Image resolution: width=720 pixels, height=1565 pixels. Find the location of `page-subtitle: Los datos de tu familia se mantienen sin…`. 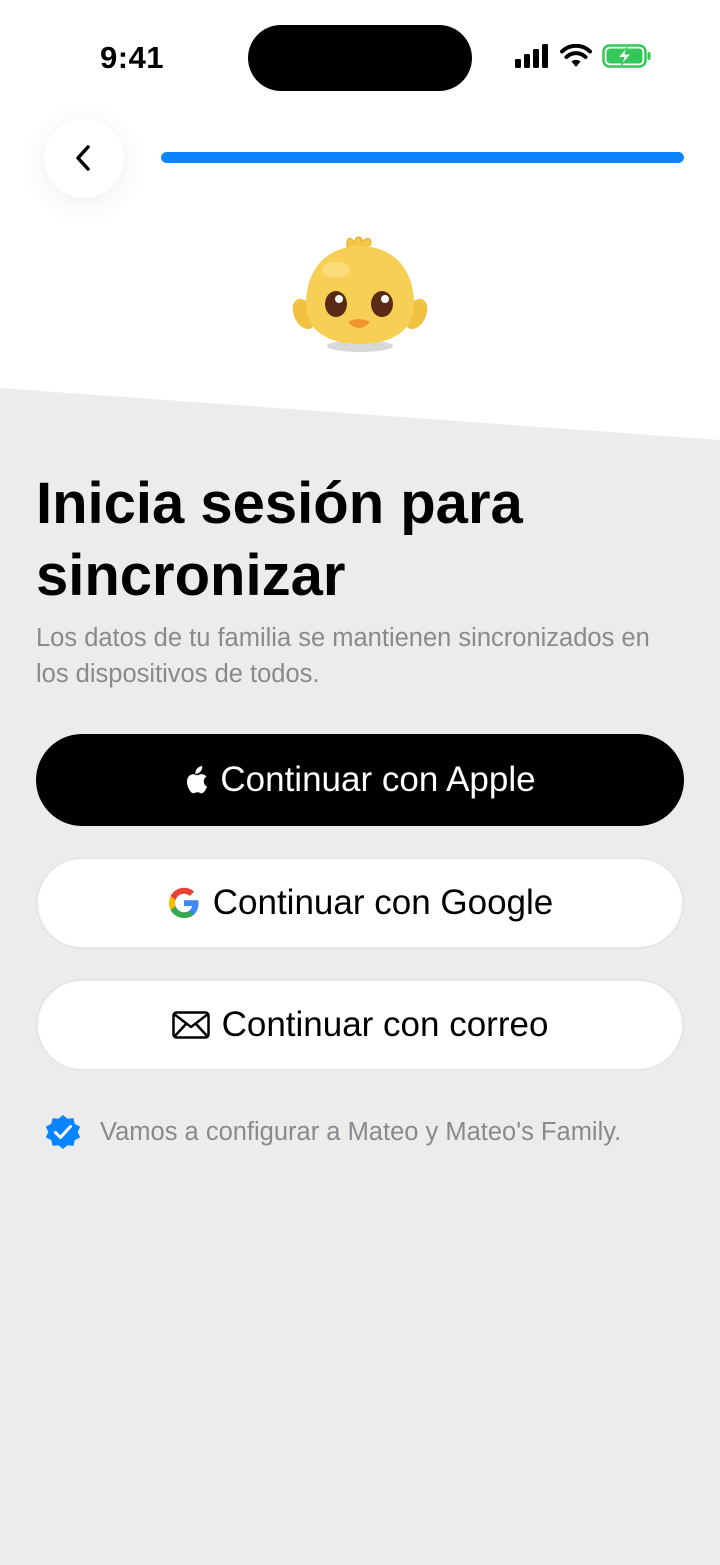

page-subtitle: Los datos de tu familia se mantienen sin… is located at coordinates (343, 656).